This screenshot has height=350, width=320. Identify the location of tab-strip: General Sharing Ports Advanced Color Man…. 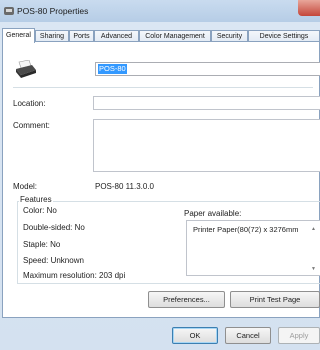
(161, 35).